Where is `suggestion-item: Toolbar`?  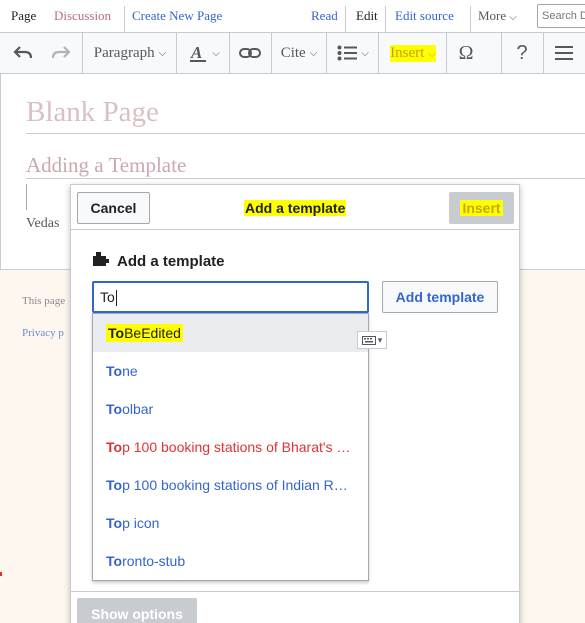
suggestion-item: Toolbar is located at coordinates (230, 409).